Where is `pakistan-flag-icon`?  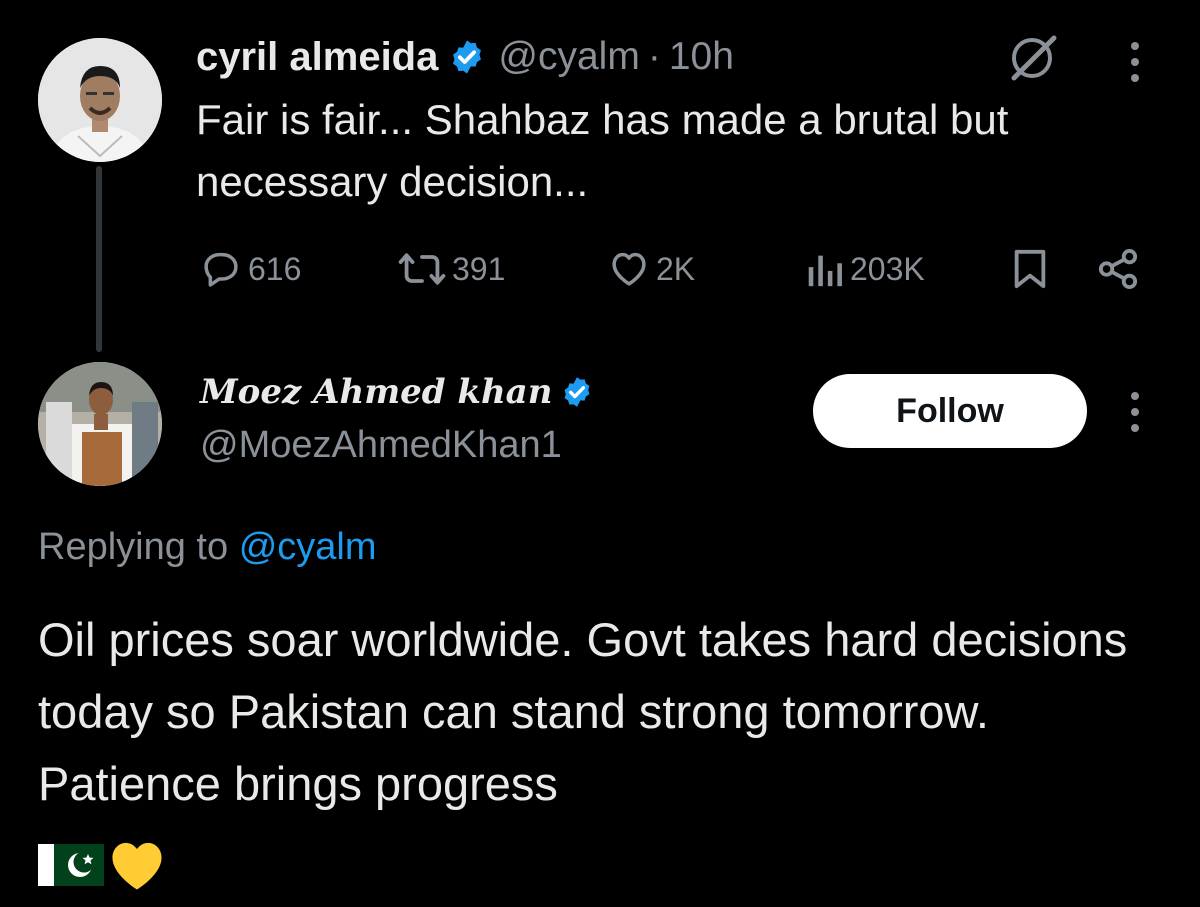 pakistan-flag-icon is located at coordinates (71, 865).